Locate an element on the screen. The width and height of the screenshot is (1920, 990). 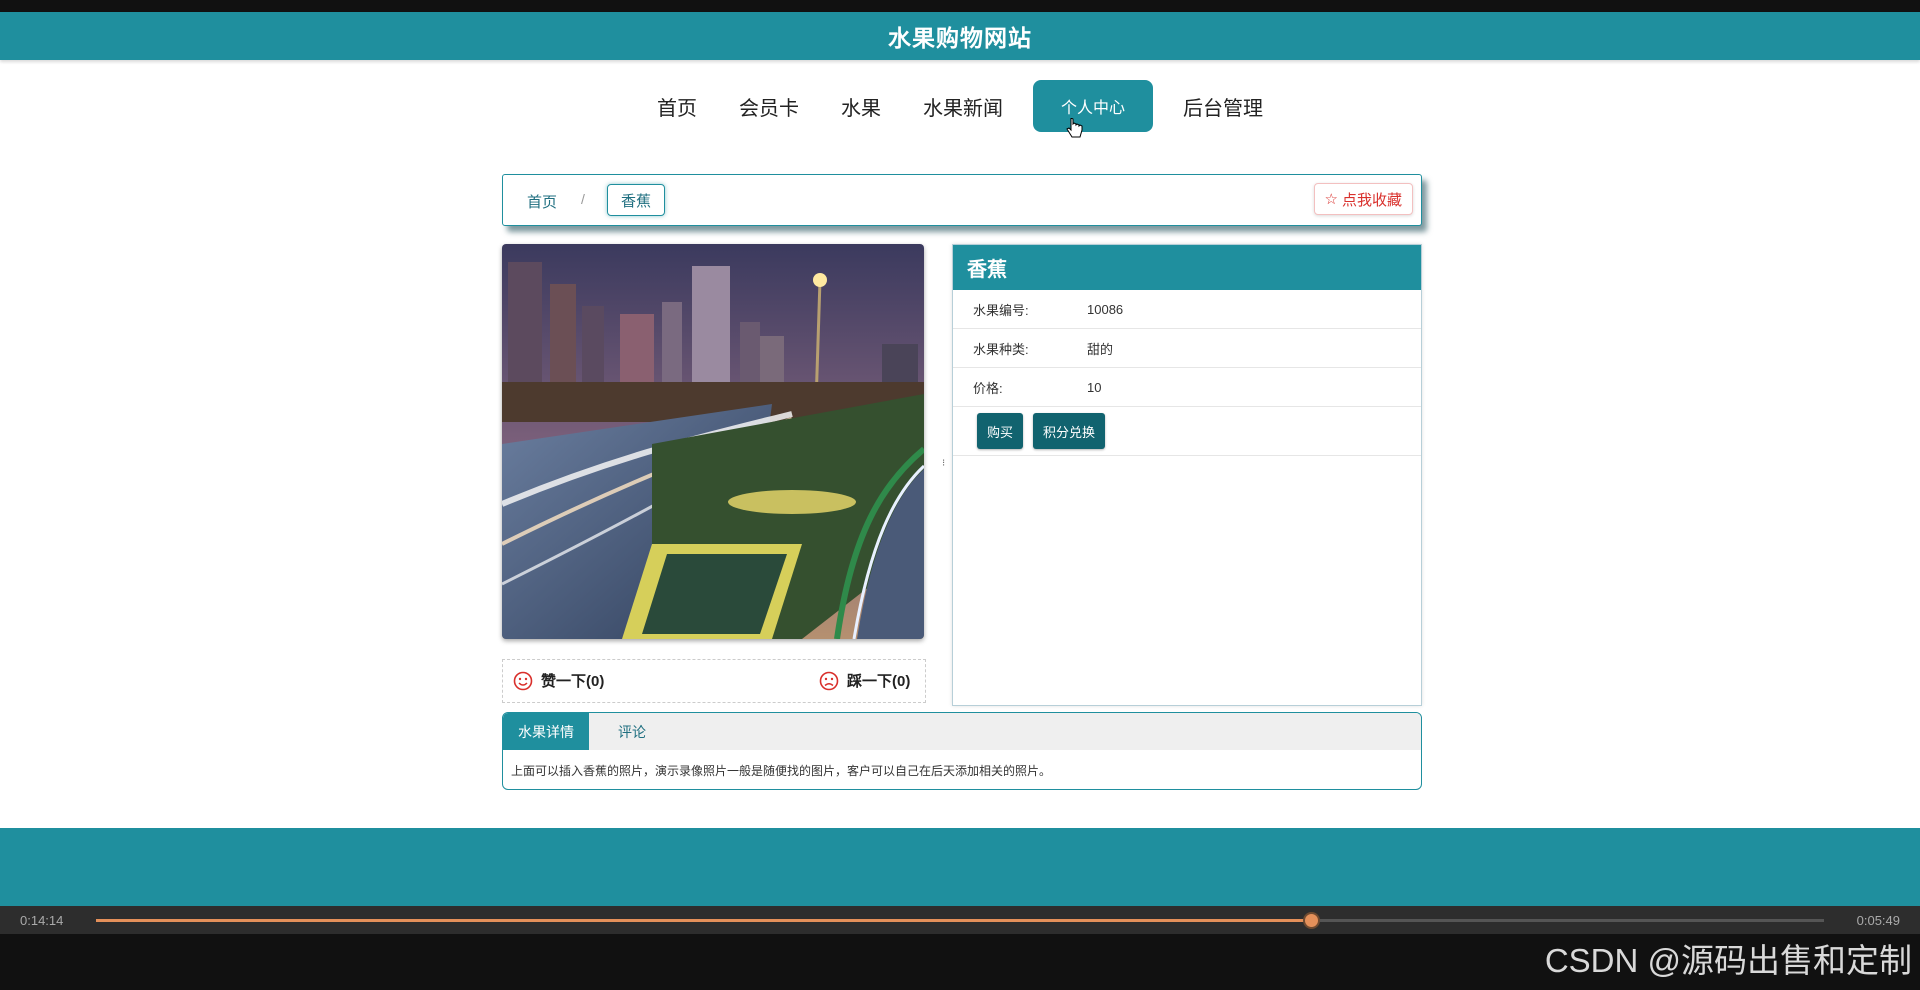
field-value: 10 is located at coordinates (1094, 387).